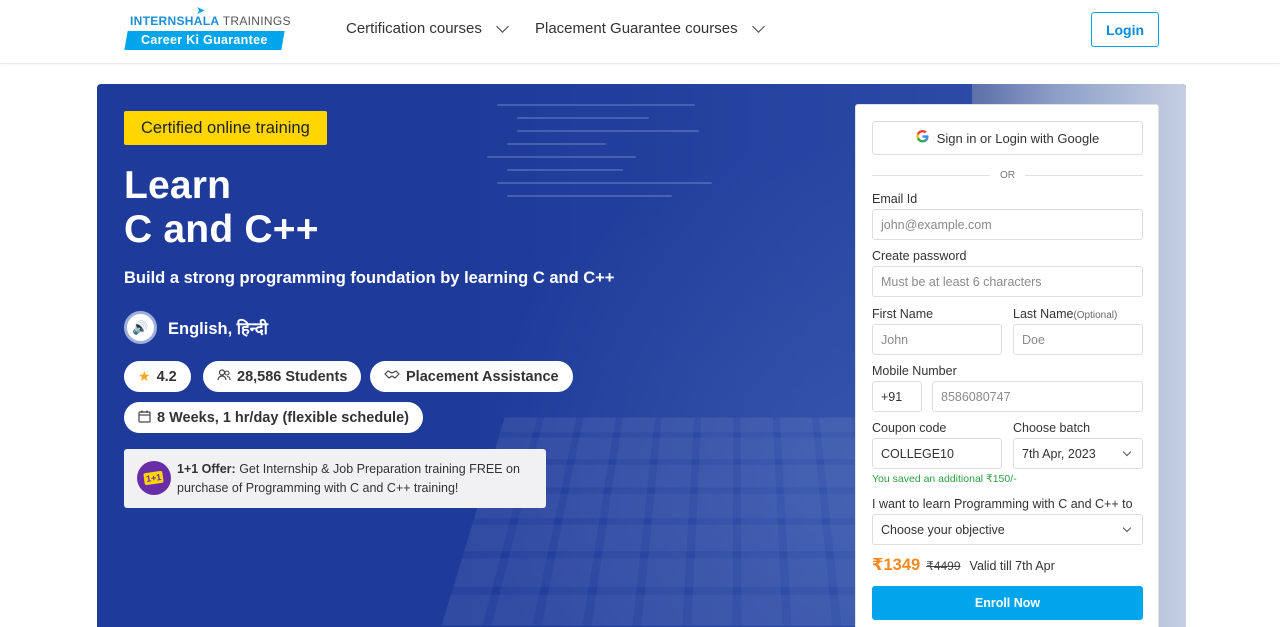 The width and height of the screenshot is (1280, 627). Describe the element at coordinates (937, 339) in the screenshot. I see `first-name-field: John` at that location.